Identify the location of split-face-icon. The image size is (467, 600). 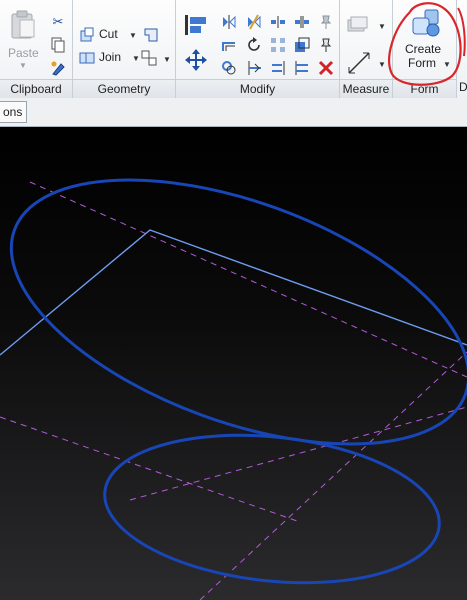
(149, 58).